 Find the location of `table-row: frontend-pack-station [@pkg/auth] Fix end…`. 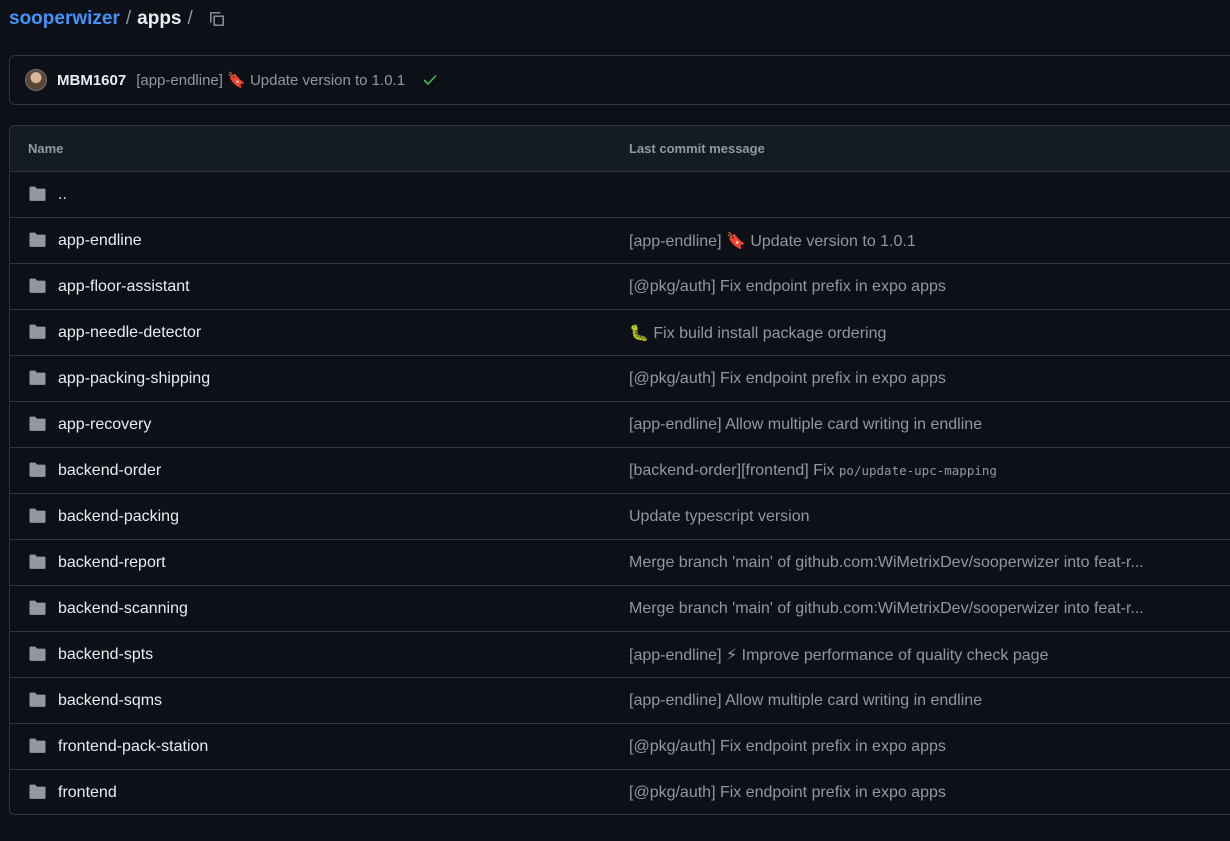

table-row: frontend-pack-station [@pkg/auth] Fix end… is located at coordinates (620, 747).